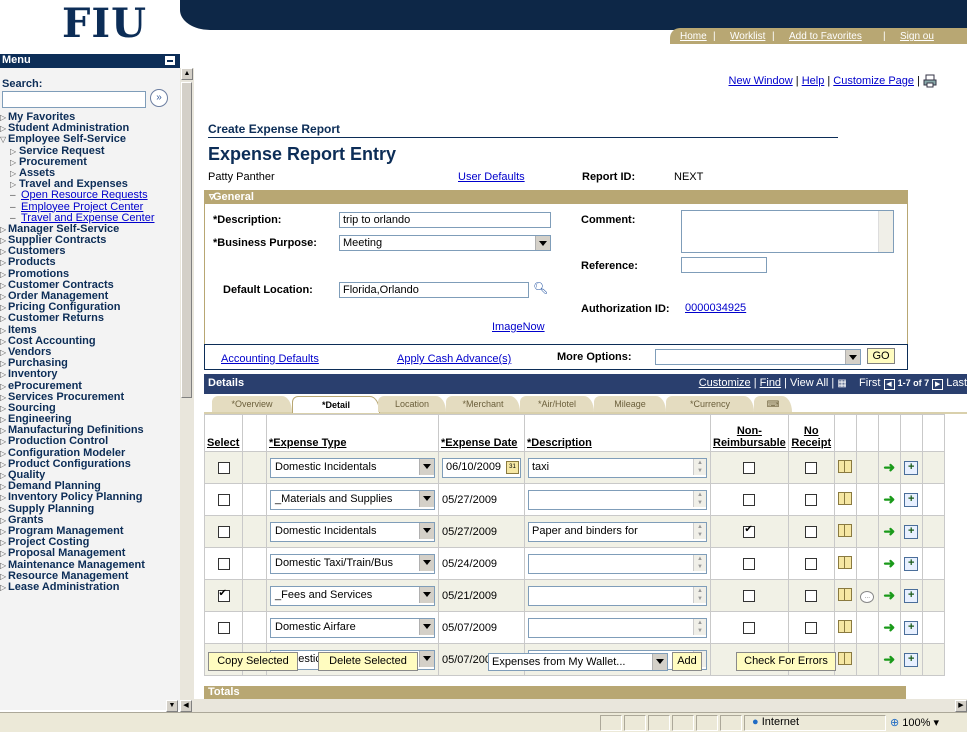 This screenshot has width=967, height=732. What do you see at coordinates (724, 265) in the screenshot?
I see `reference-input` at bounding box center [724, 265].